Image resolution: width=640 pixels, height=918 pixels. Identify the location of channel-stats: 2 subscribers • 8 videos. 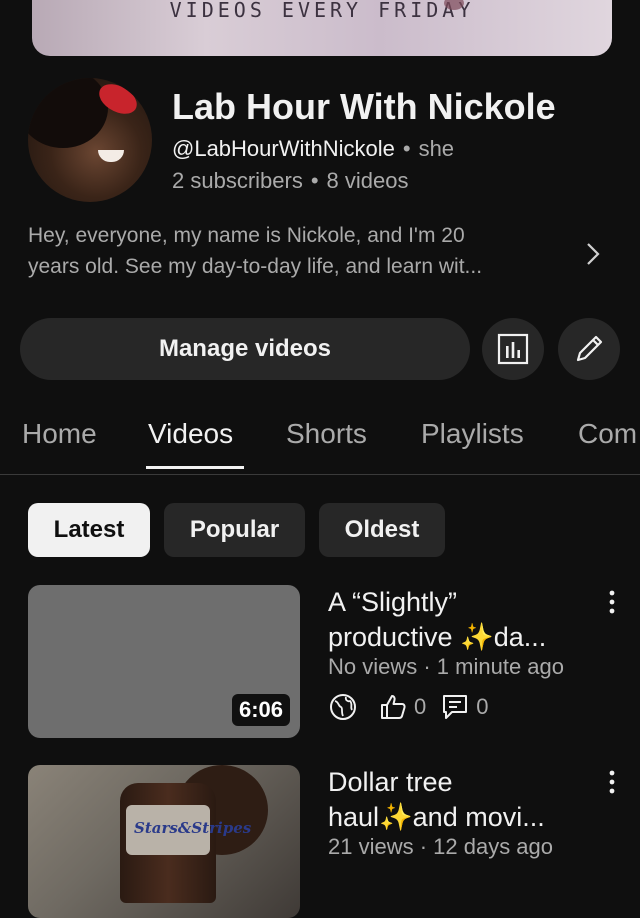
(290, 181).